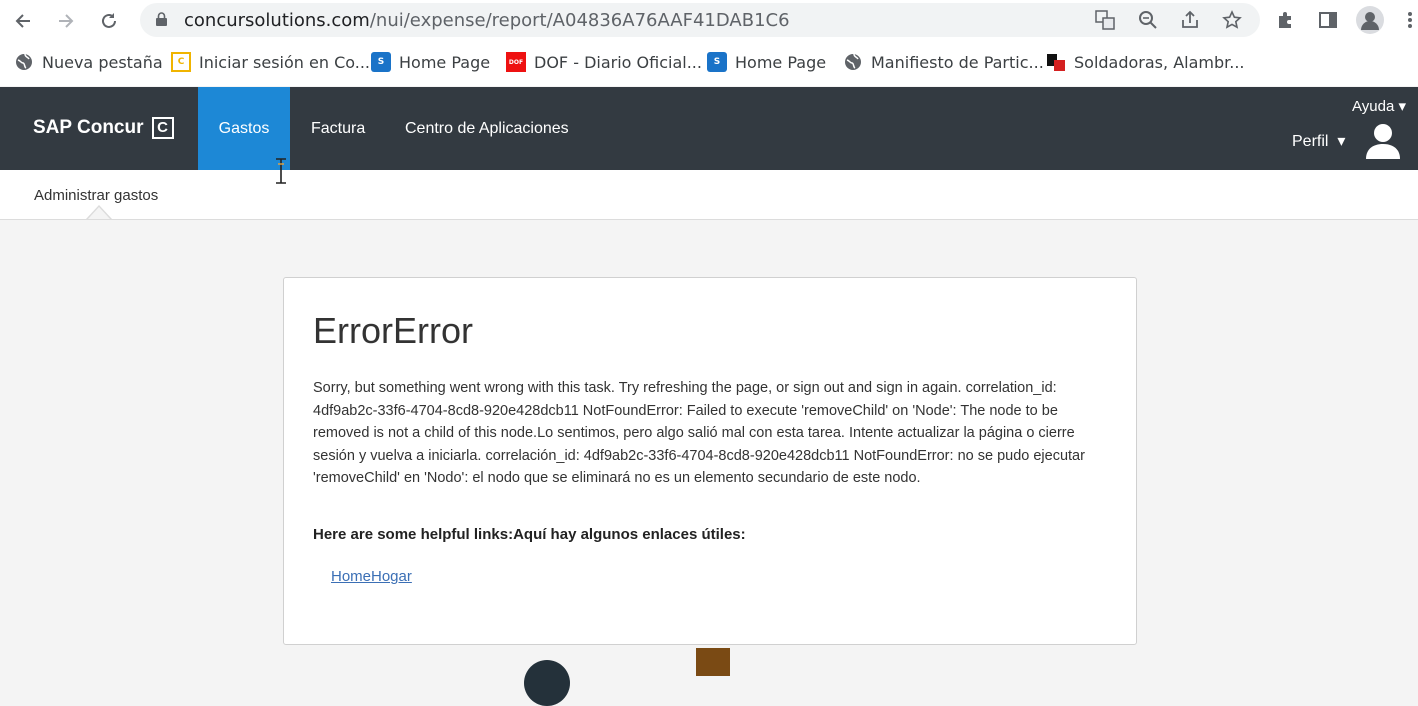 The image size is (1418, 706). I want to click on zoom-icon, so click(1148, 20).